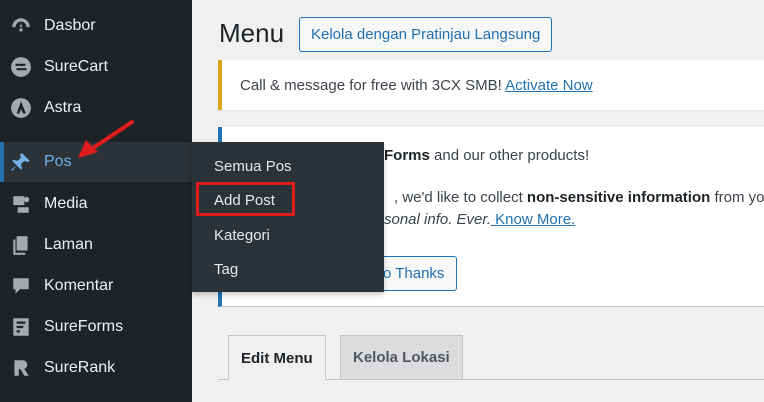 The image size is (764, 402). I want to click on sidebar-item-label: Laman, so click(68, 244).